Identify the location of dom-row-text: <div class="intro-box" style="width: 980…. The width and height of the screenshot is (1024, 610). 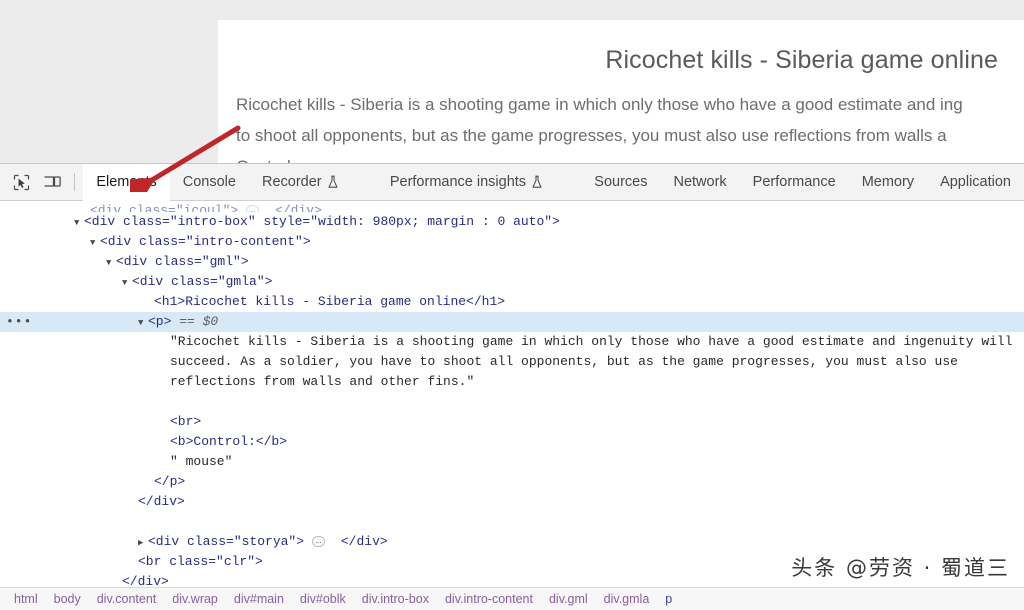
(322, 221).